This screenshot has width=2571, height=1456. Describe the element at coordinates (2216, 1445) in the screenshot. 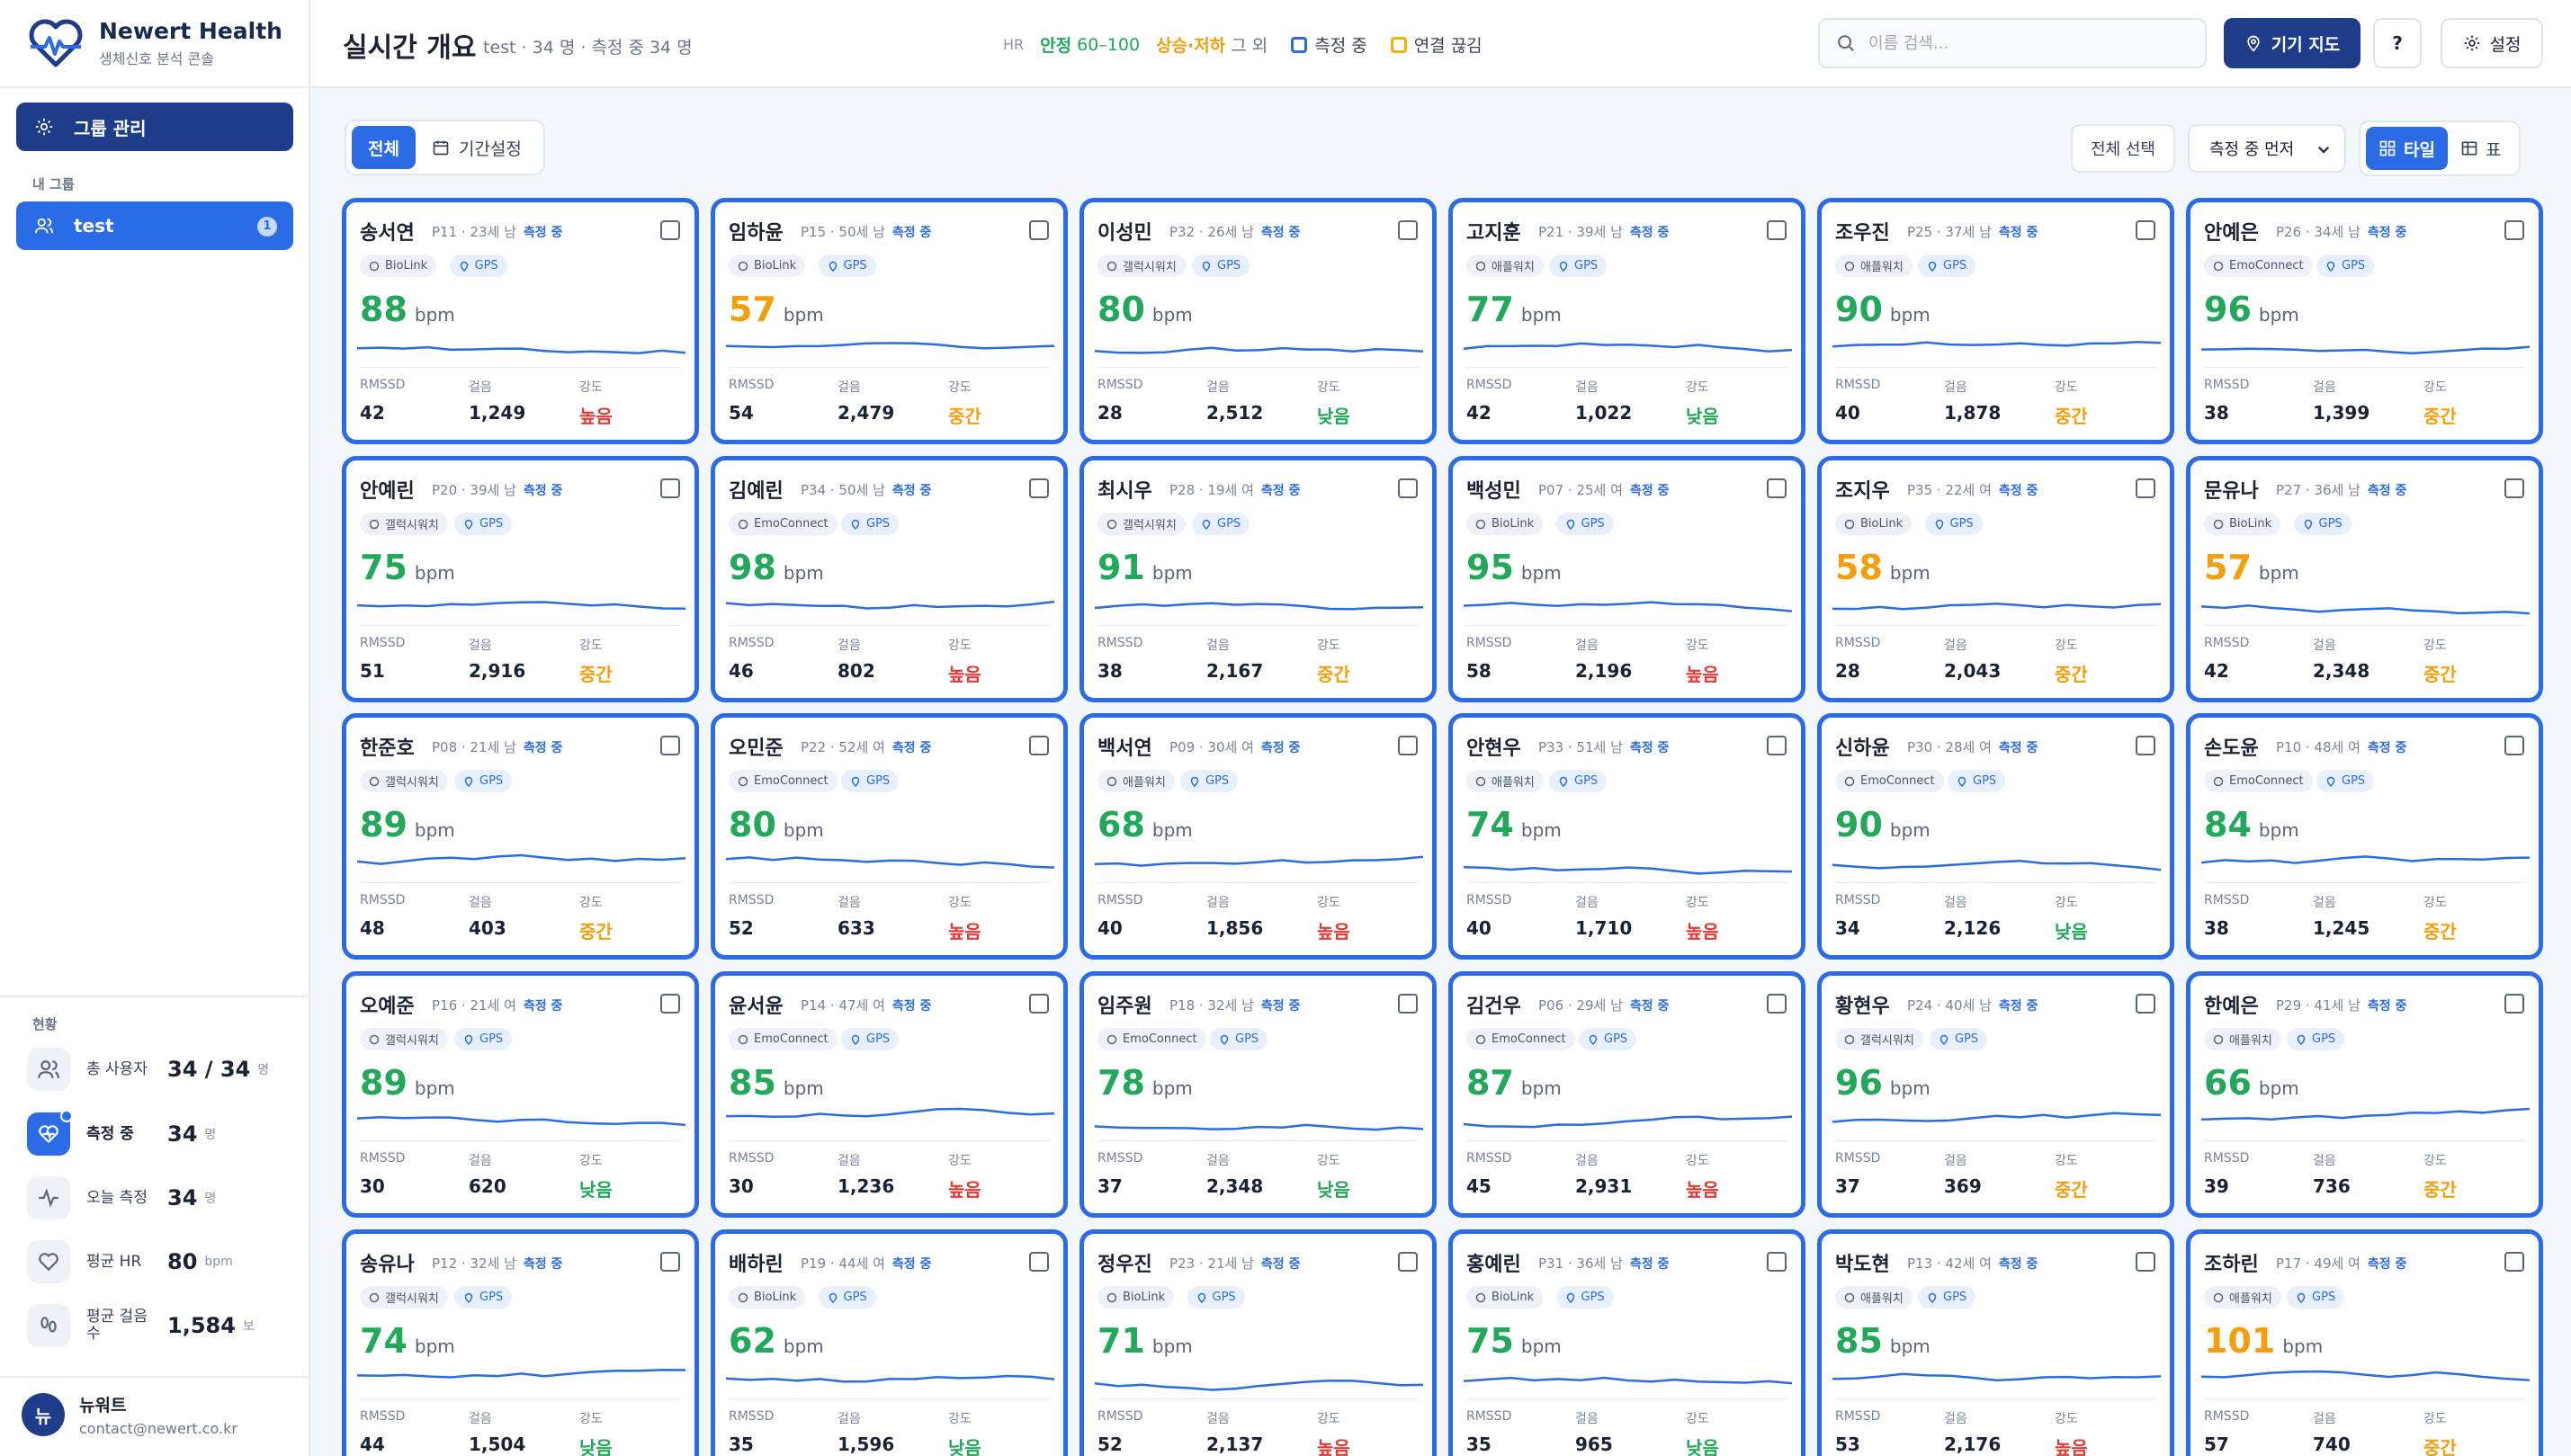

I see `rmssd-value: 57` at that location.